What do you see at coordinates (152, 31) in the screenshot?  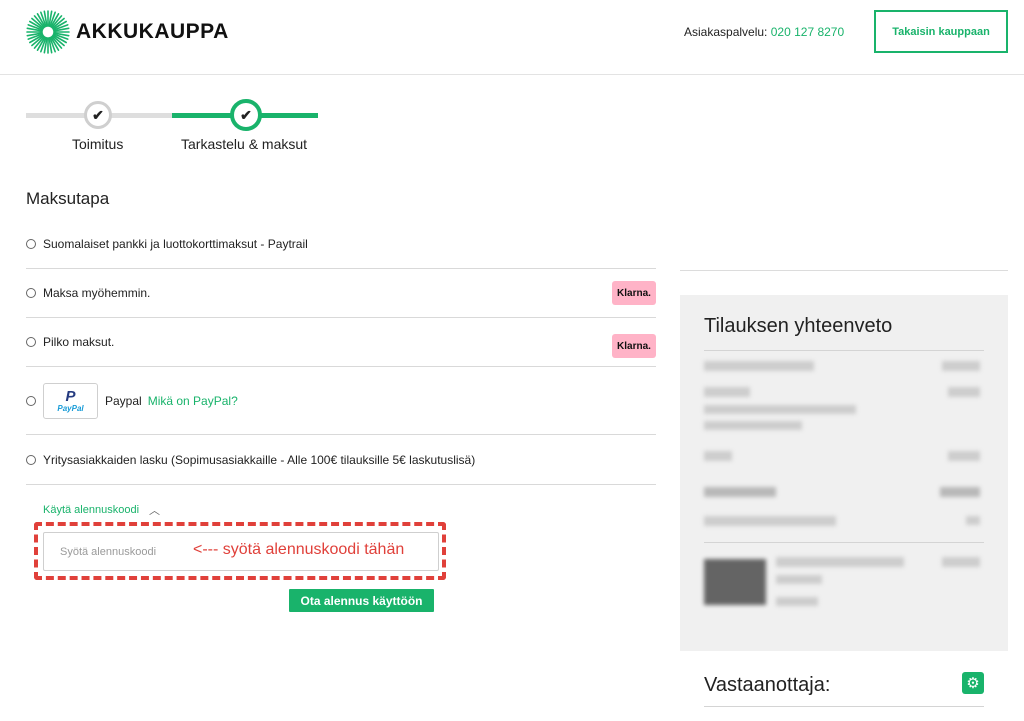 I see `logo-text: AKKUKAUPPA` at bounding box center [152, 31].